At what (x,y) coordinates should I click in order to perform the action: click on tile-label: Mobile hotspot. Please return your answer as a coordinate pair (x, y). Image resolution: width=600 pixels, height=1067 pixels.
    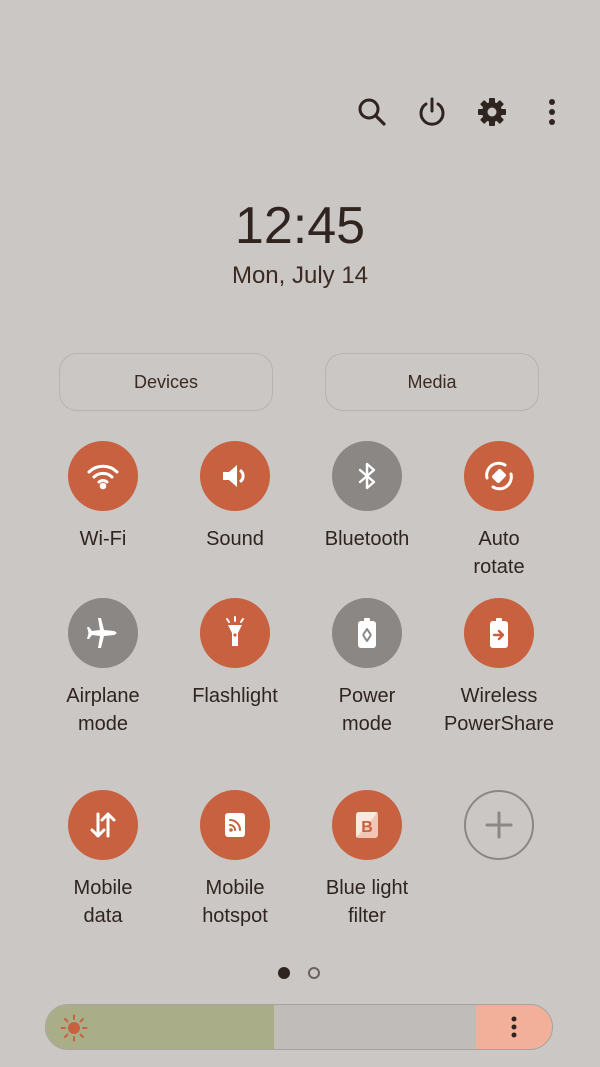
    Looking at the image, I should click on (235, 902).